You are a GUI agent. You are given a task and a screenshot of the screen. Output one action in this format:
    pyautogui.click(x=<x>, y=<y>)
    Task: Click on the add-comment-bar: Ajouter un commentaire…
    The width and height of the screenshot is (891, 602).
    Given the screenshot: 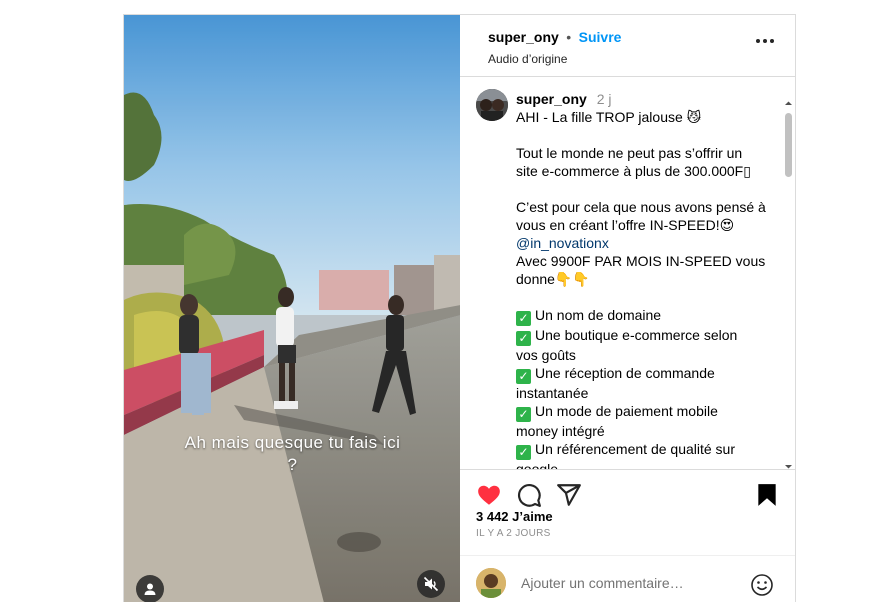 What is the action you would take?
    pyautogui.click(x=627, y=578)
    